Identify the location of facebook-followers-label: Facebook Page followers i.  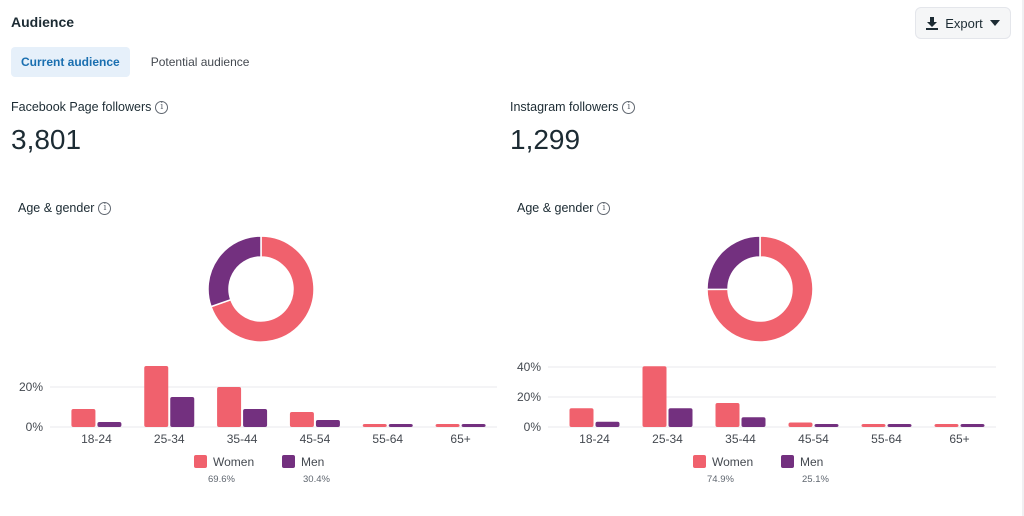
(90, 107).